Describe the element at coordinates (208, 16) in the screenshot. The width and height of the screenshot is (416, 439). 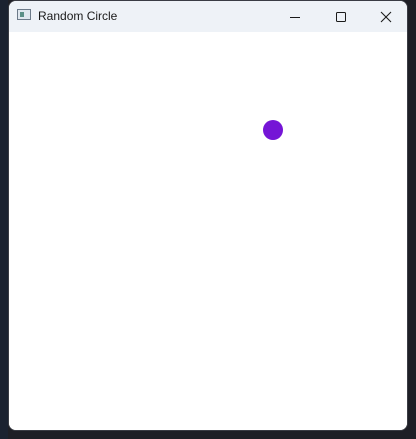
I see `title-bar: Random Circle` at that location.